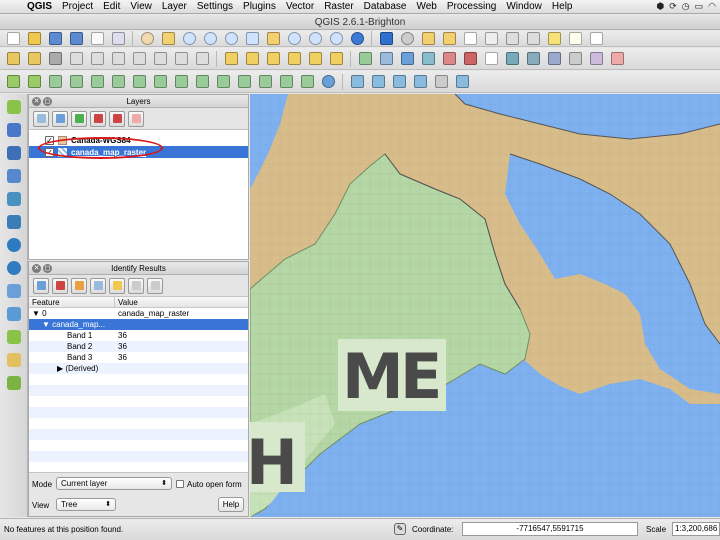 The height and width of the screenshot is (540, 720). I want to click on add-feature-icon, so click(76, 59).